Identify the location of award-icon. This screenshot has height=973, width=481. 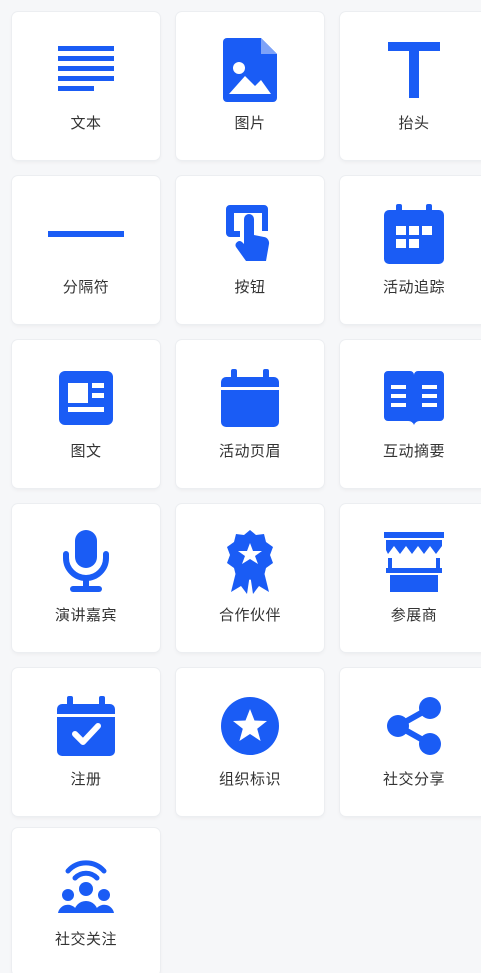
(250, 562).